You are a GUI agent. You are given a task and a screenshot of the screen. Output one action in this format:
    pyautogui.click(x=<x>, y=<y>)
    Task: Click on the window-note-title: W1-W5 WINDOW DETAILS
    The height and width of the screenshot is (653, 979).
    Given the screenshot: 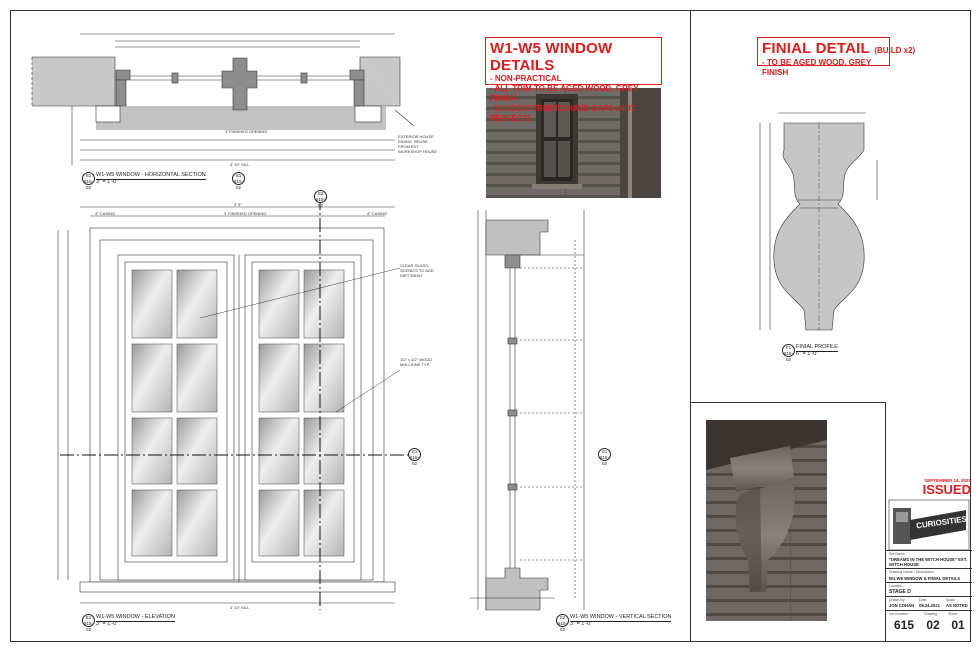 What is the action you would take?
    pyautogui.click(x=551, y=57)
    